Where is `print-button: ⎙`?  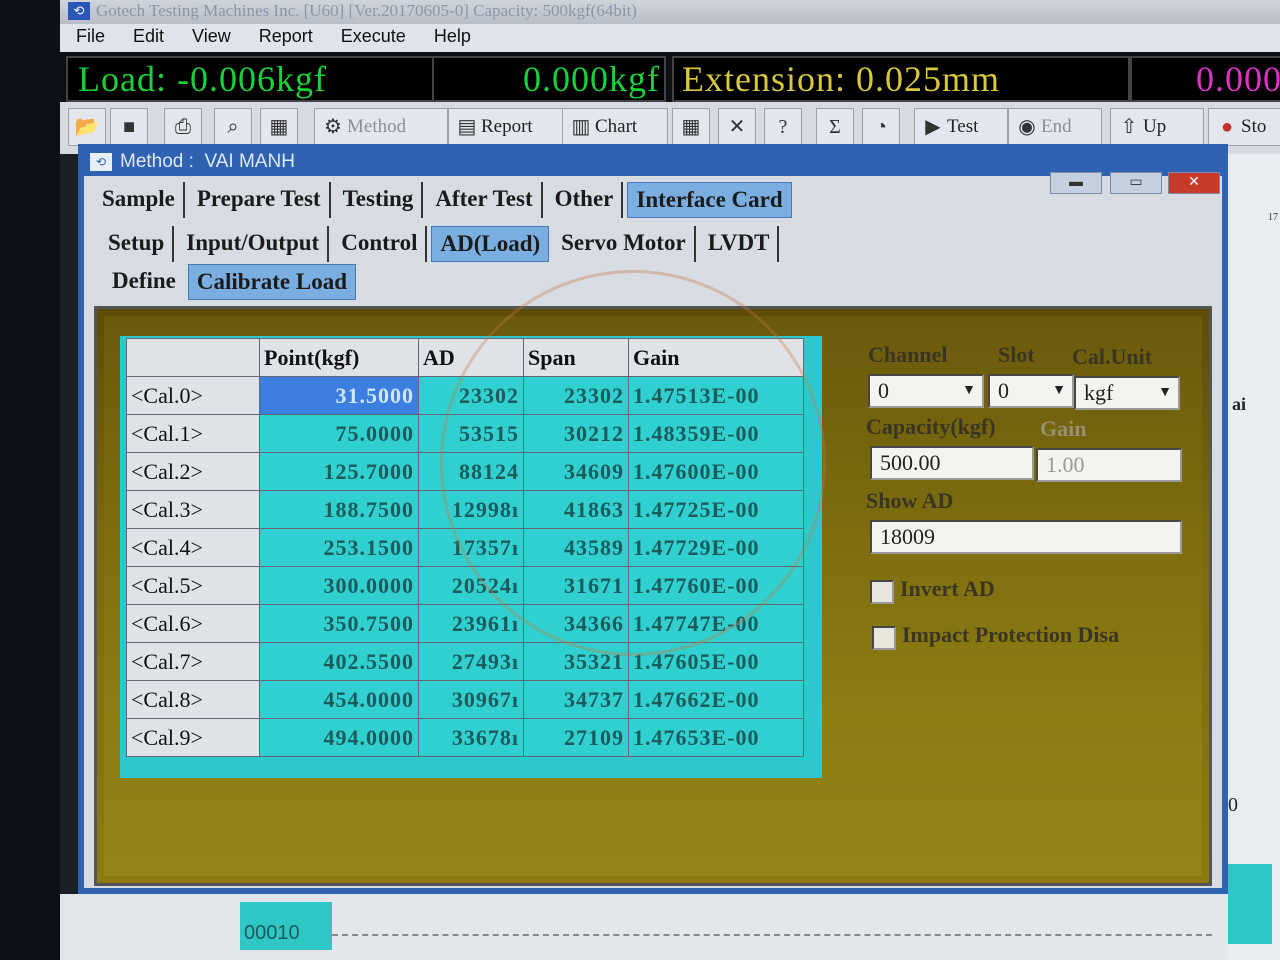 print-button: ⎙ is located at coordinates (183, 127).